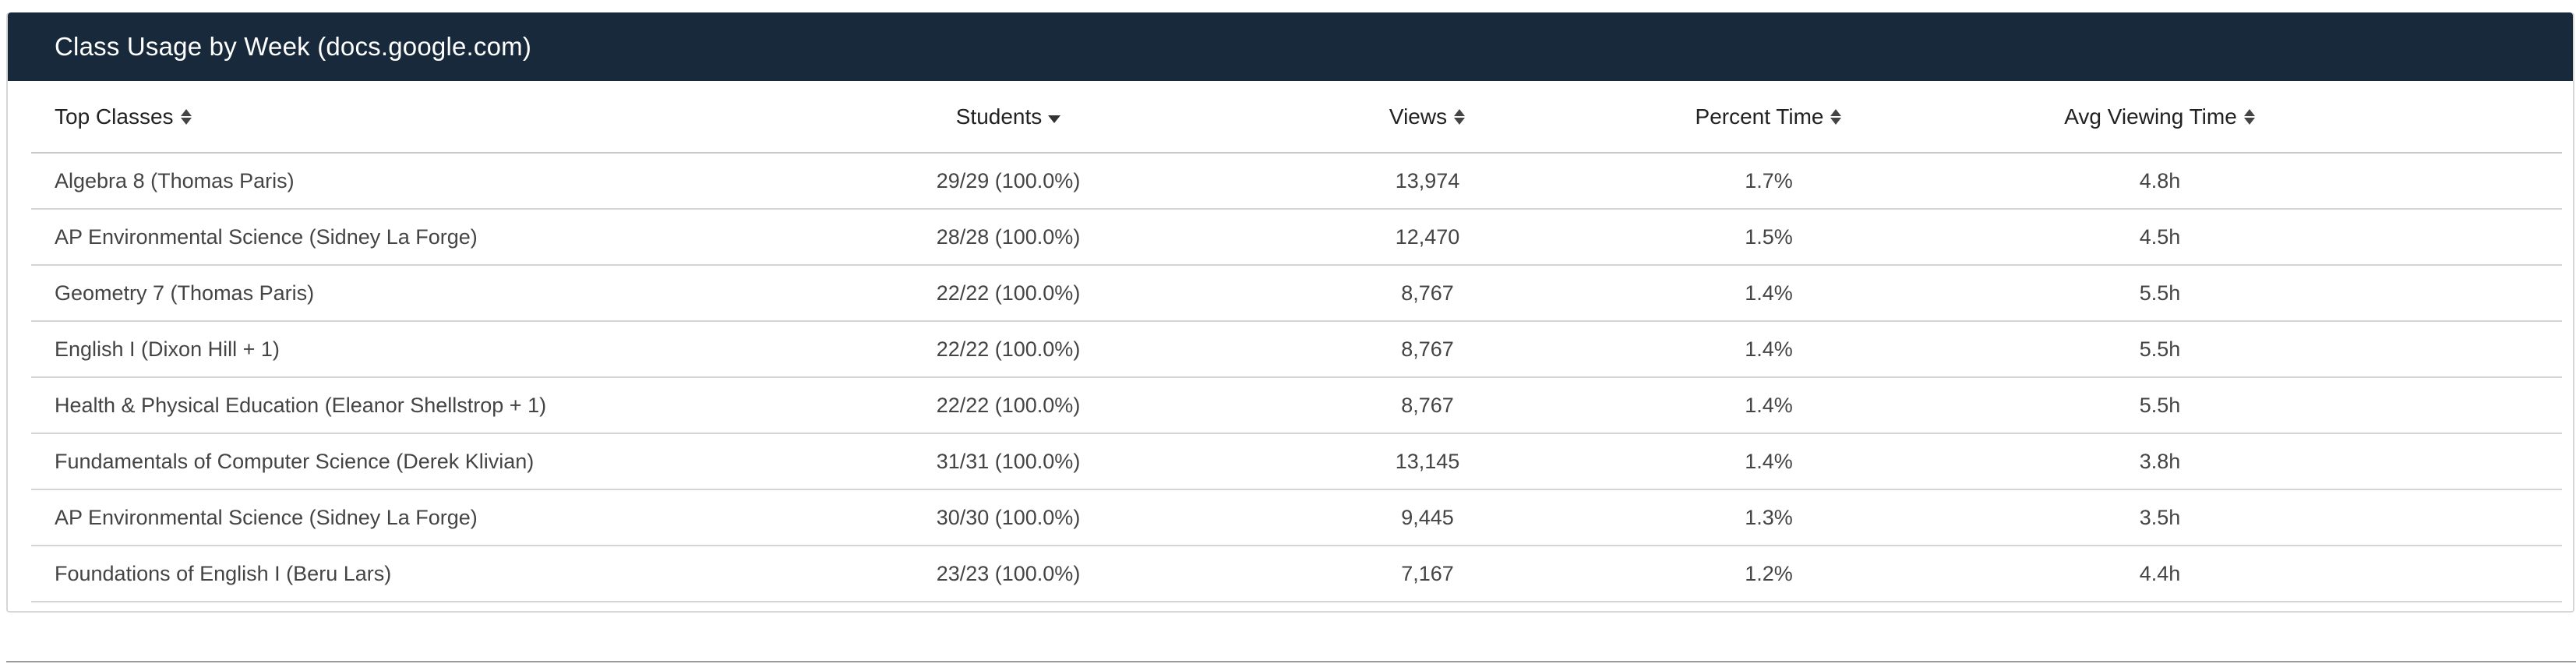 The height and width of the screenshot is (664, 2576). I want to click on avg-viewing-time-cell: 4.4h, so click(2160, 573).